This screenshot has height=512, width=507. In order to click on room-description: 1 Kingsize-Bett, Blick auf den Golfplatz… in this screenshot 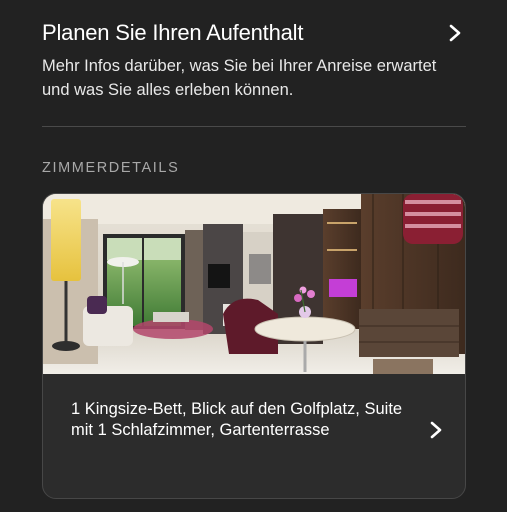, I will do `click(237, 419)`.